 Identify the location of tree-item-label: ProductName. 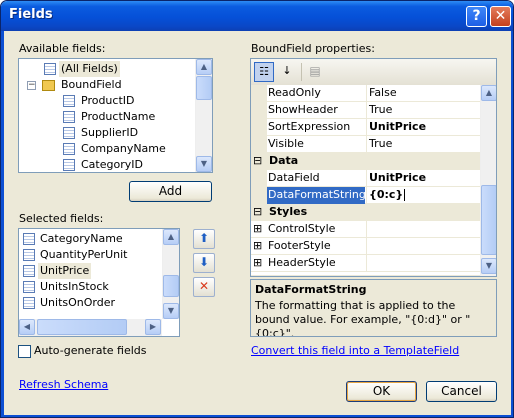
(118, 116).